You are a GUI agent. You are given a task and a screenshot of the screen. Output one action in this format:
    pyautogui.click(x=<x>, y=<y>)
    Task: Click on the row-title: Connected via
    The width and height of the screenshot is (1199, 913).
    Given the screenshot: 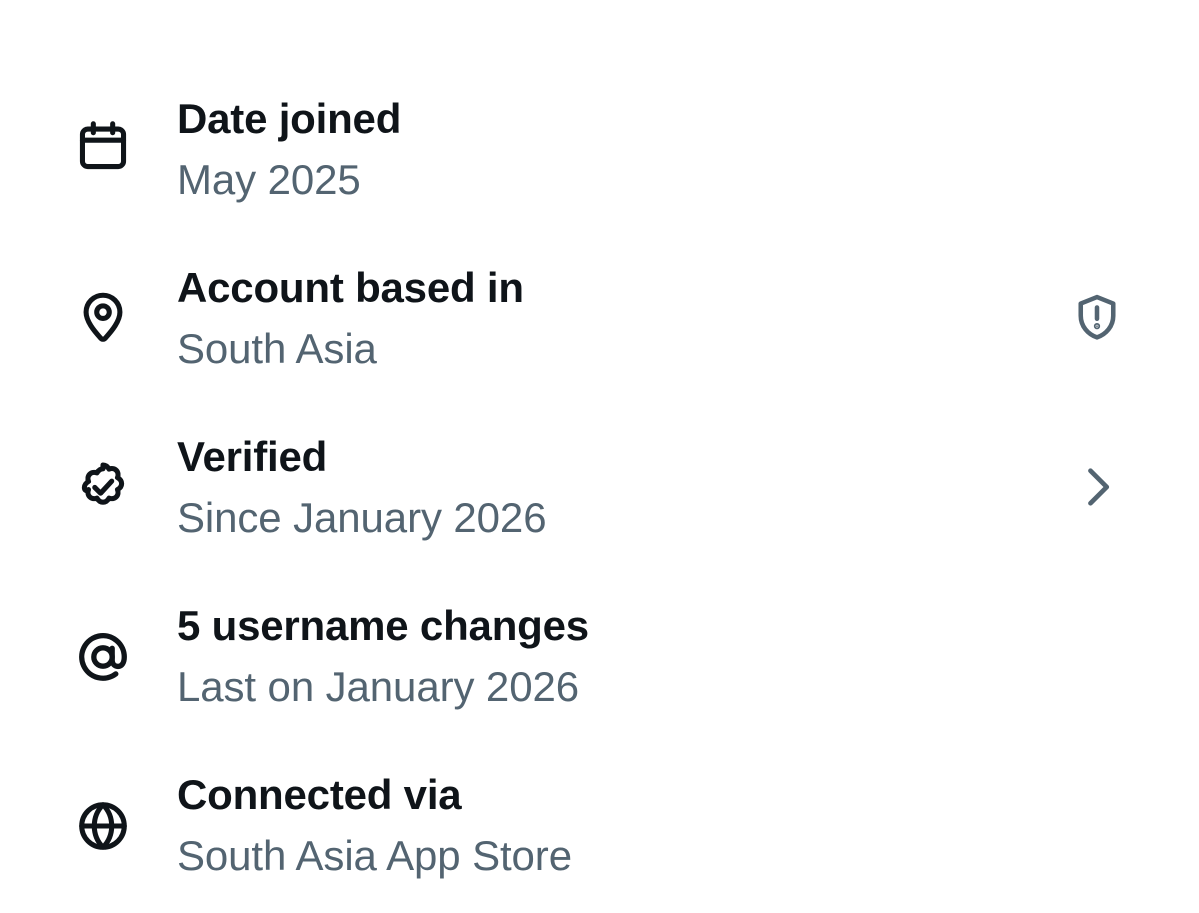 What is the action you would take?
    pyautogui.click(x=319, y=794)
    